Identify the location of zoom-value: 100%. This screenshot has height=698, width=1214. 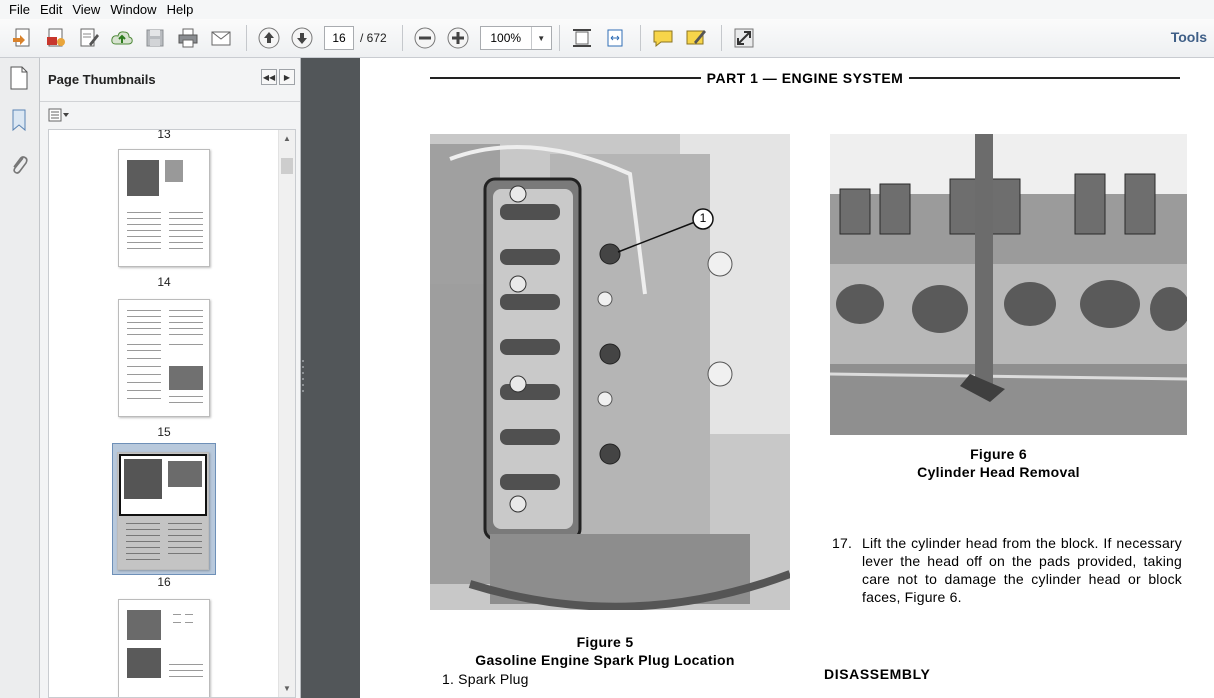
(506, 38).